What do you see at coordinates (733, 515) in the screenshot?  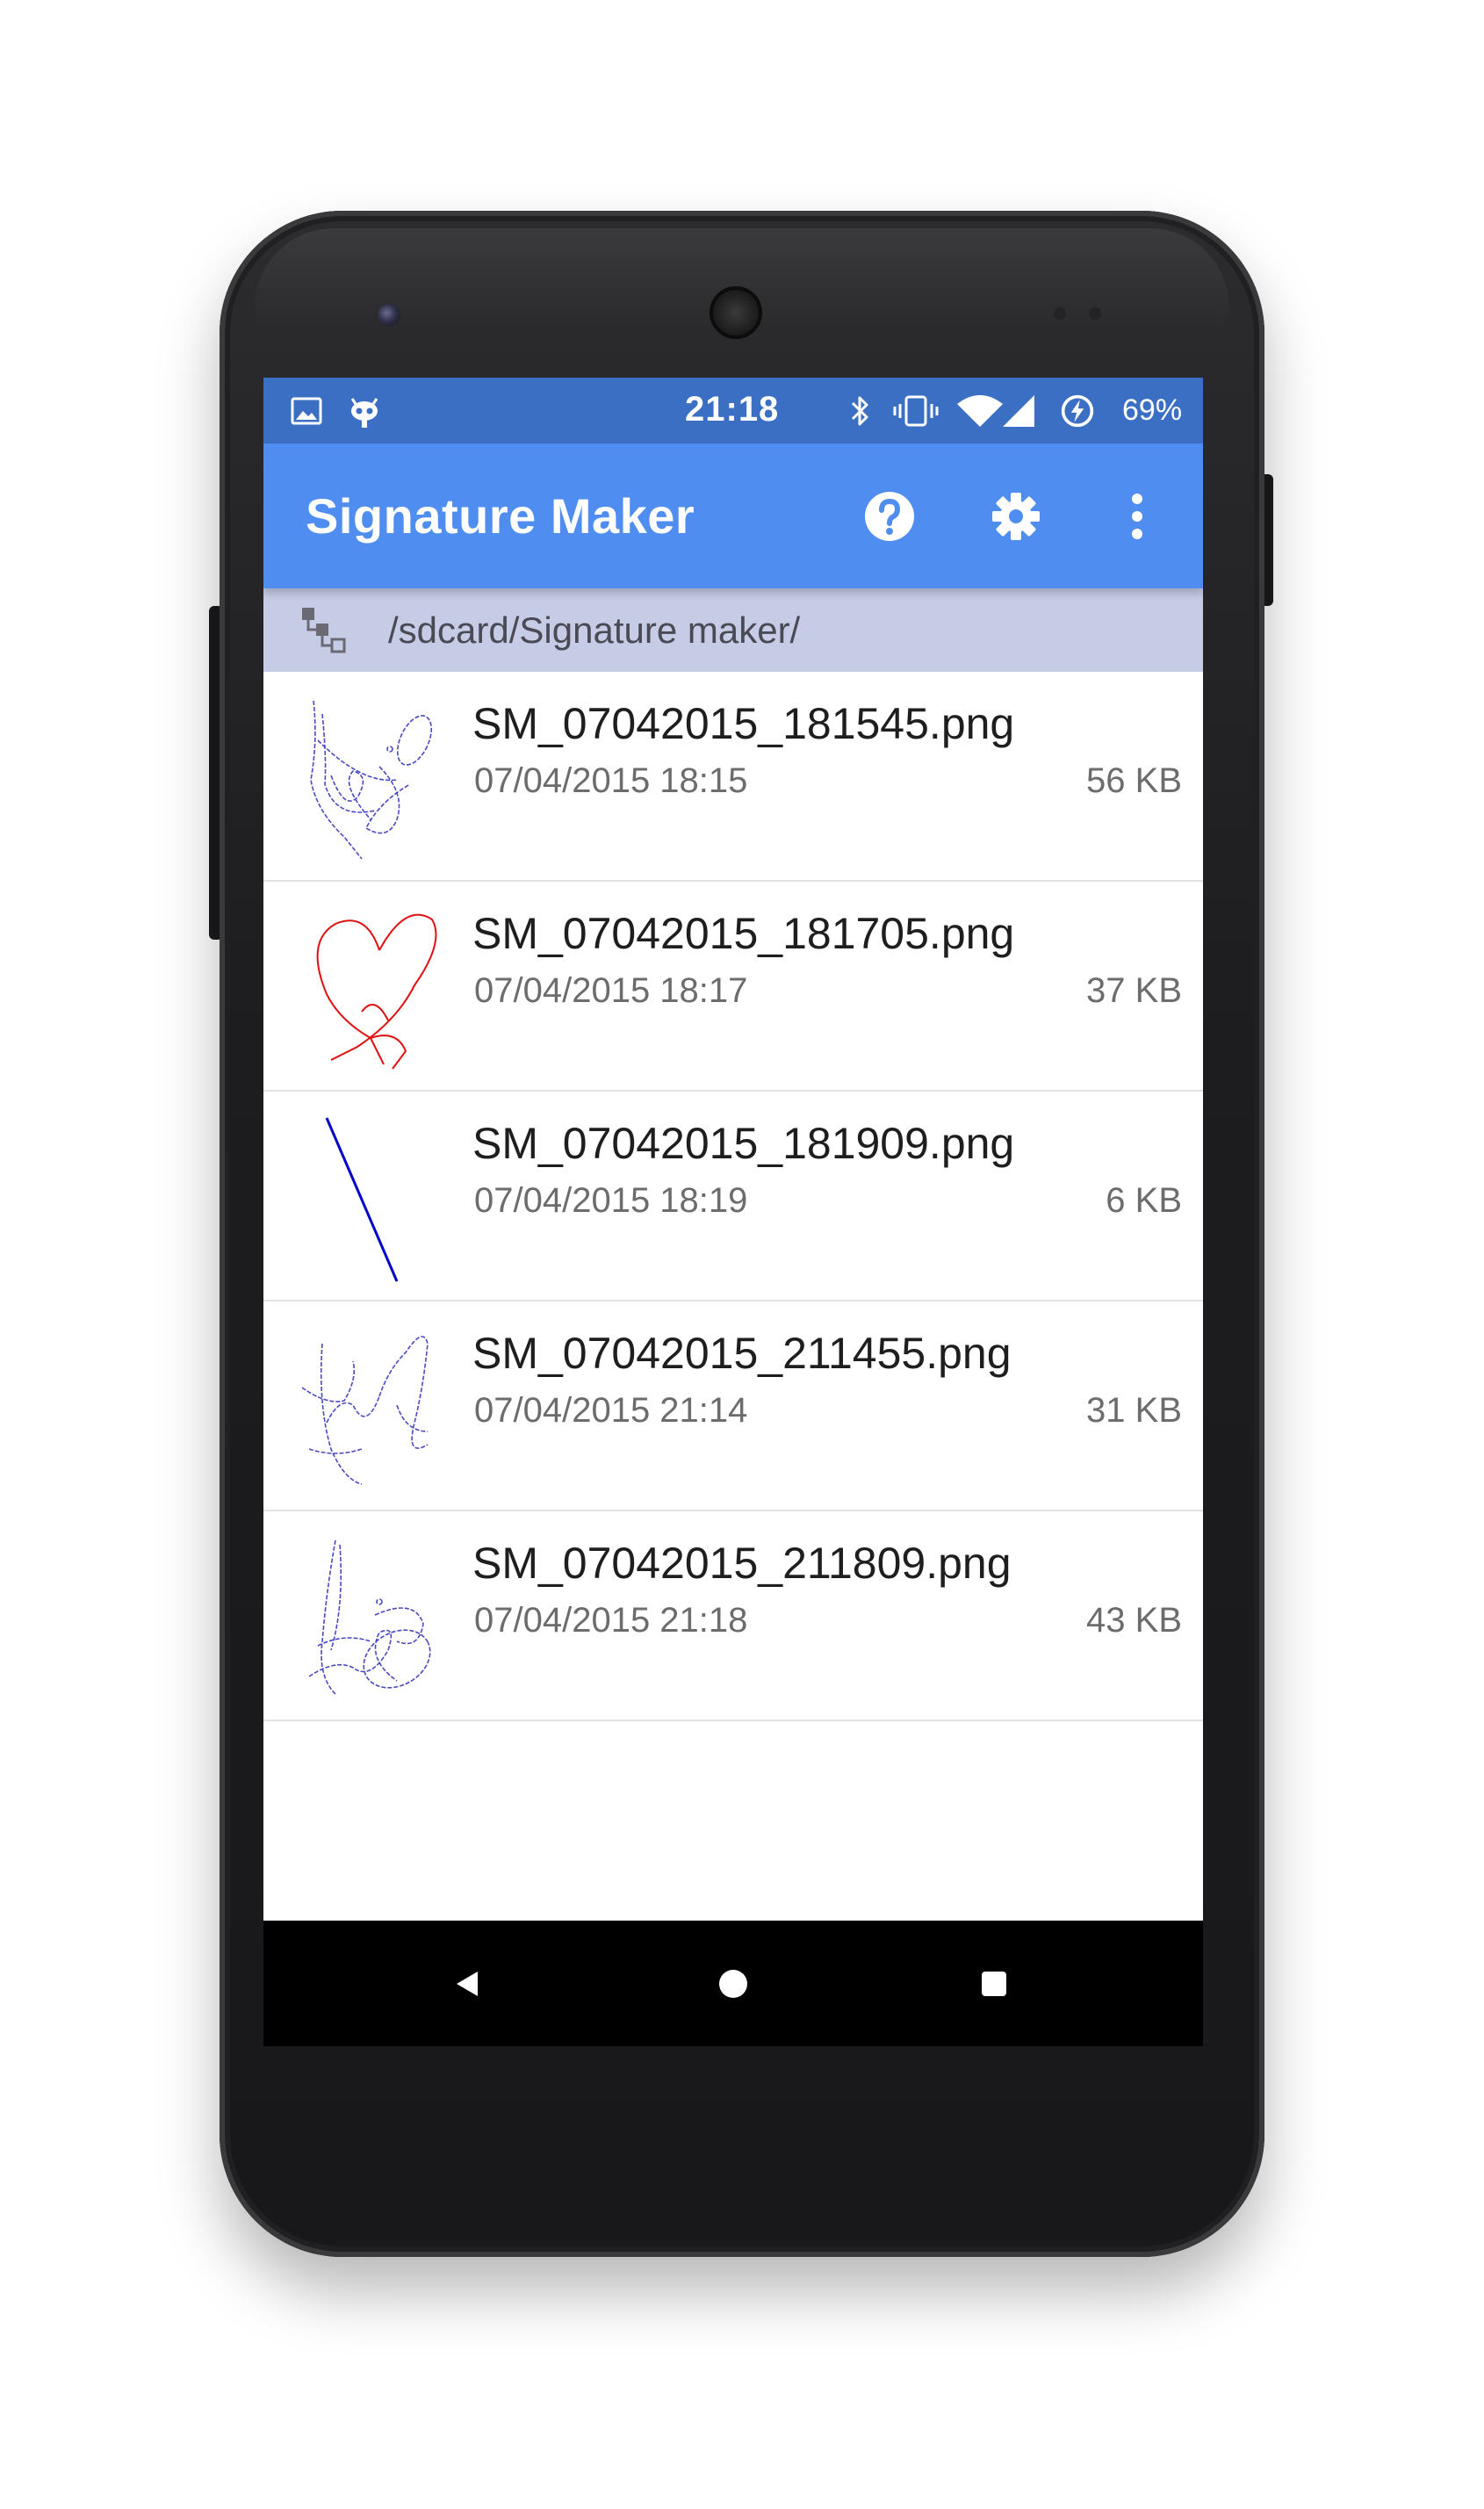 I see `app-toolbar: Signature Maker` at bounding box center [733, 515].